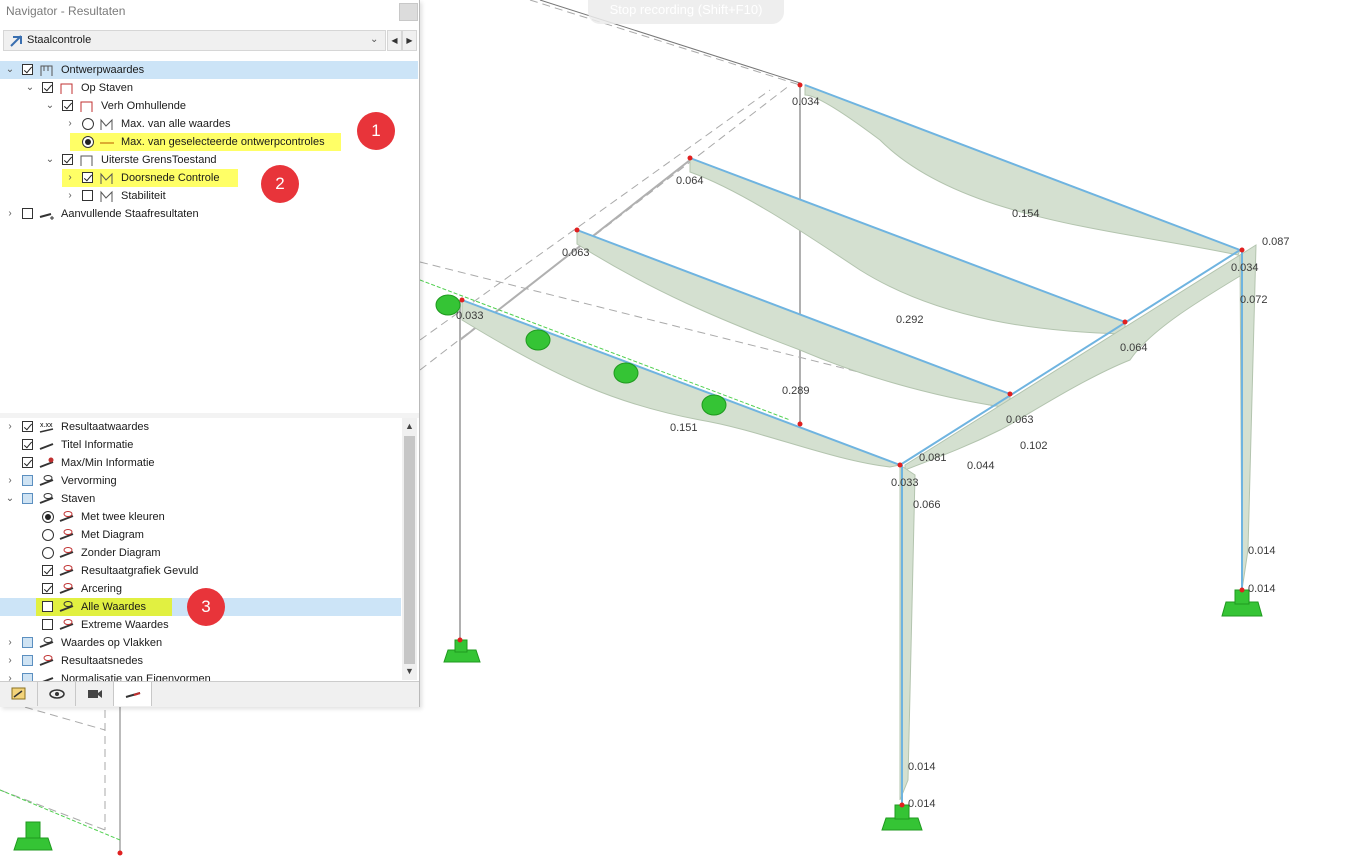 The height and width of the screenshot is (858, 1370). What do you see at coordinates (1026, 214) in the screenshot?
I see `result-value-label: 0.154` at bounding box center [1026, 214].